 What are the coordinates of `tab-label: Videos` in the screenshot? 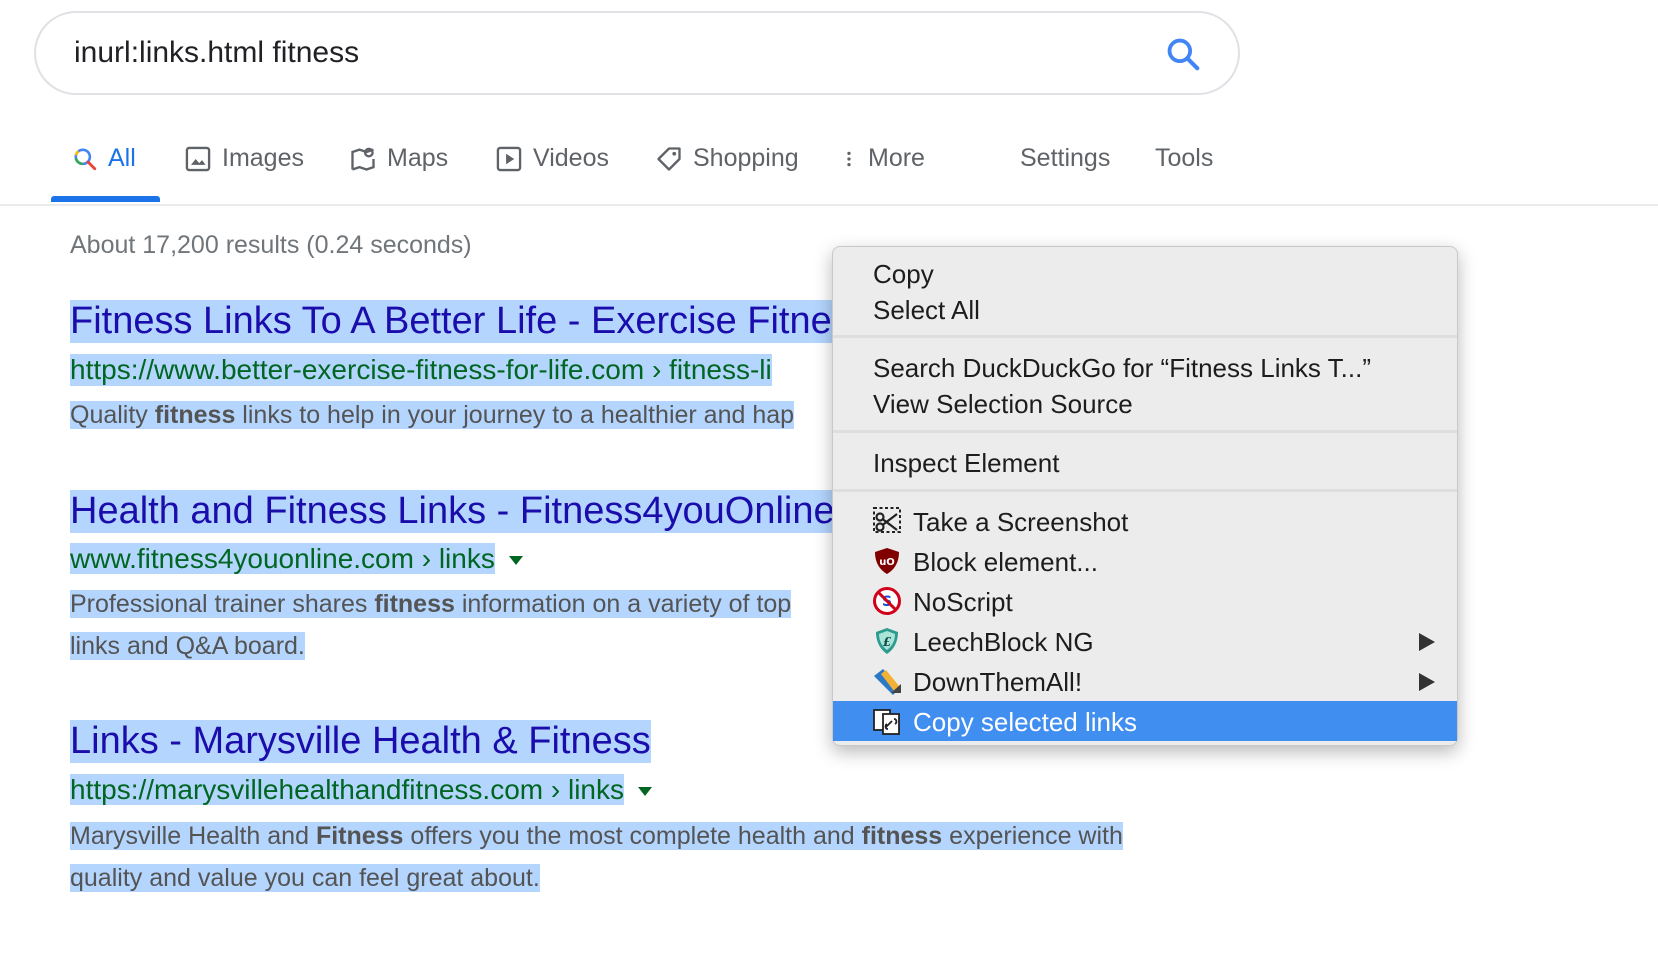 It's located at (571, 158).